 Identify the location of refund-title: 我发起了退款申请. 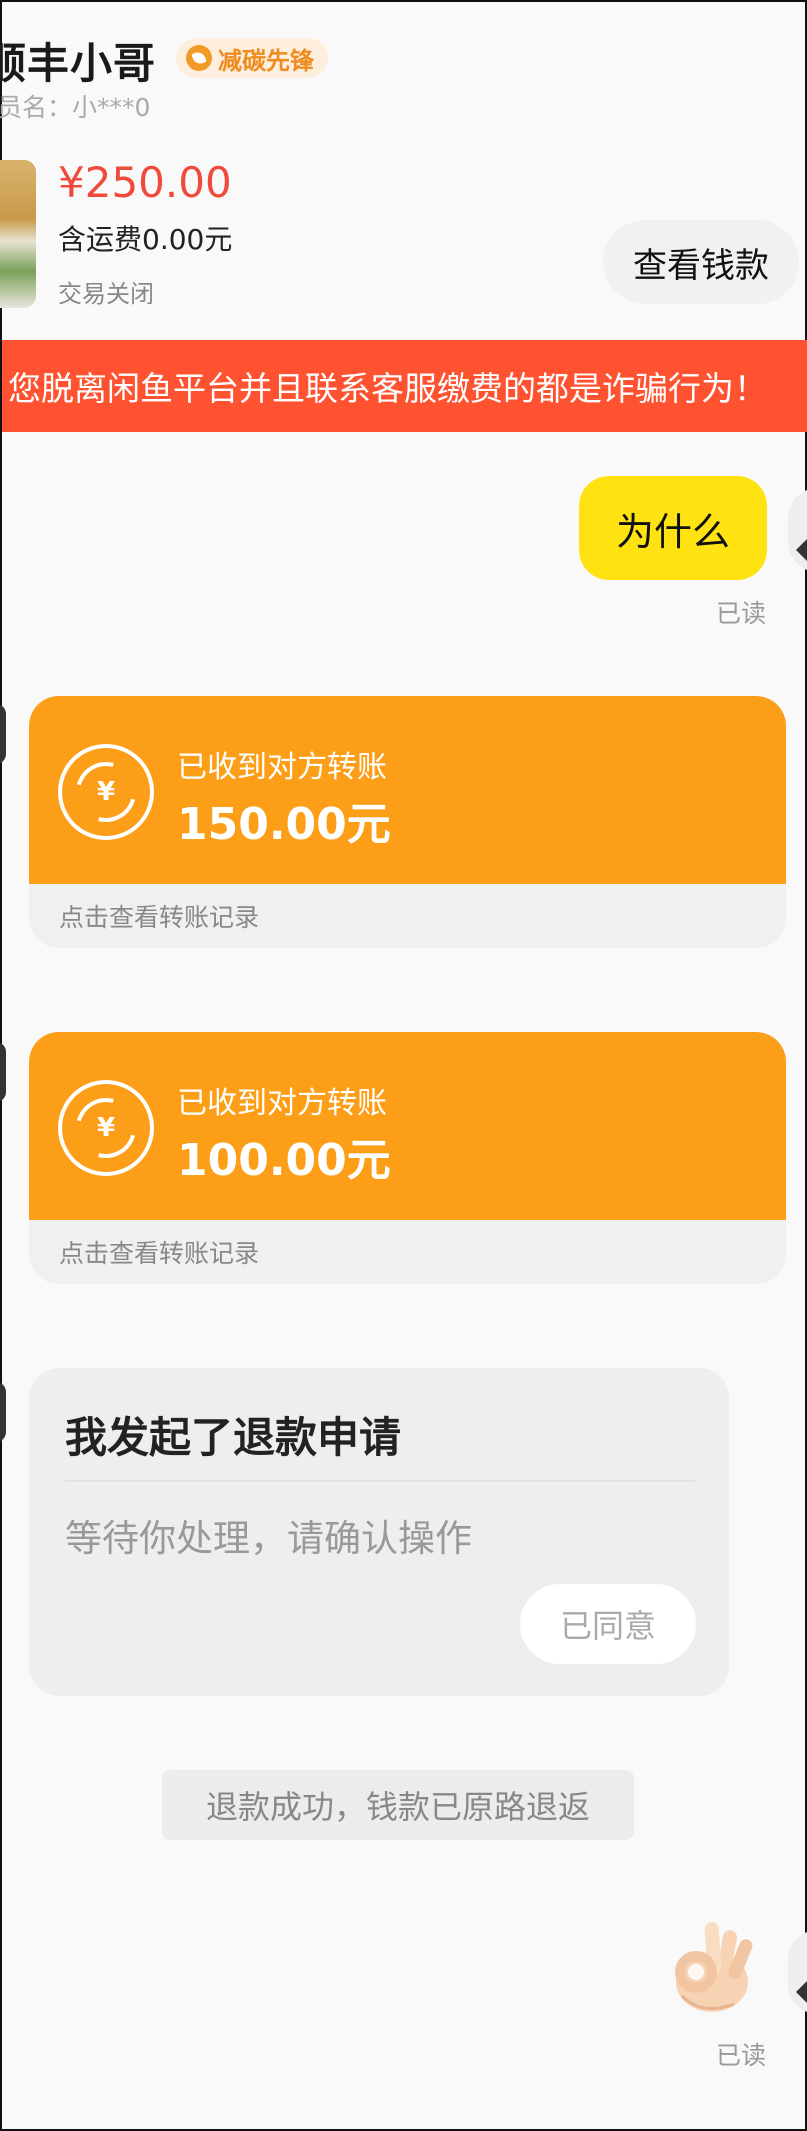
(233, 1437).